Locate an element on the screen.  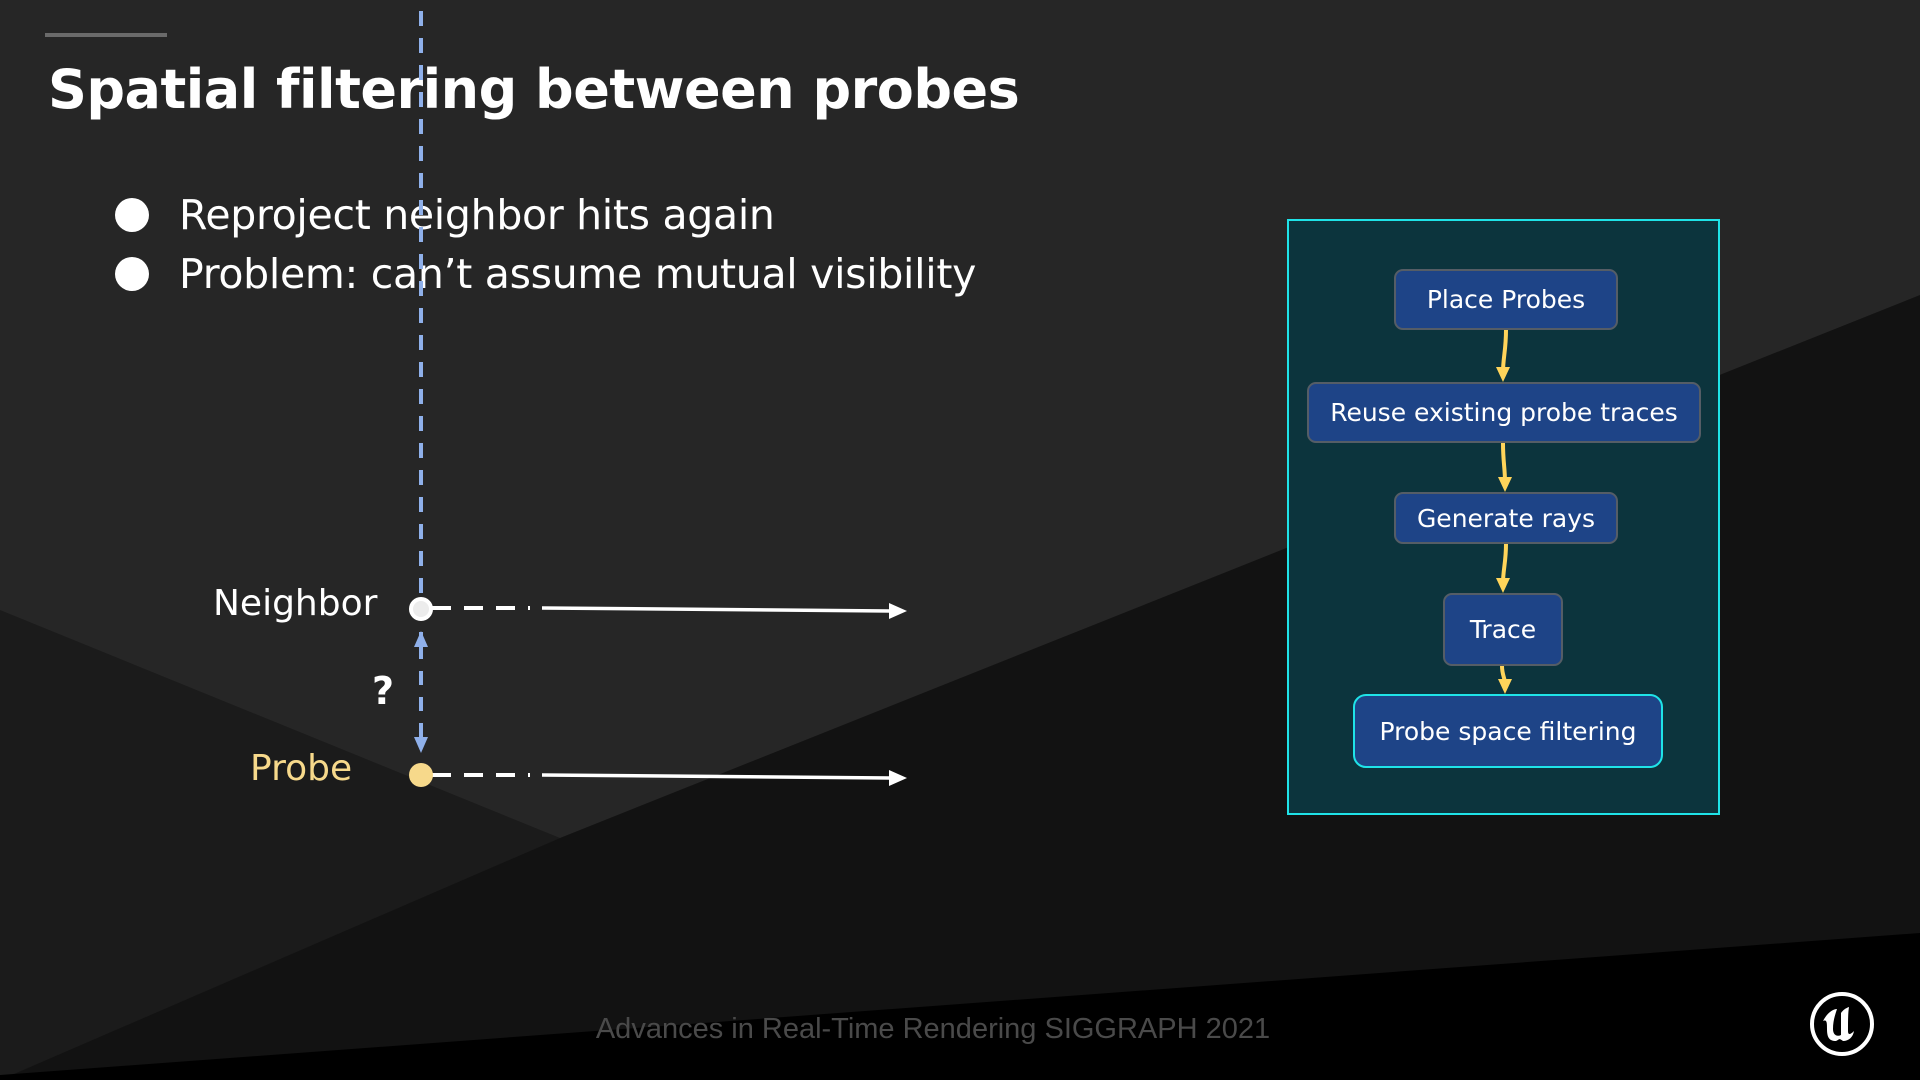
pipeline-node-place-probes: Place Probes is located at coordinates (1506, 299).